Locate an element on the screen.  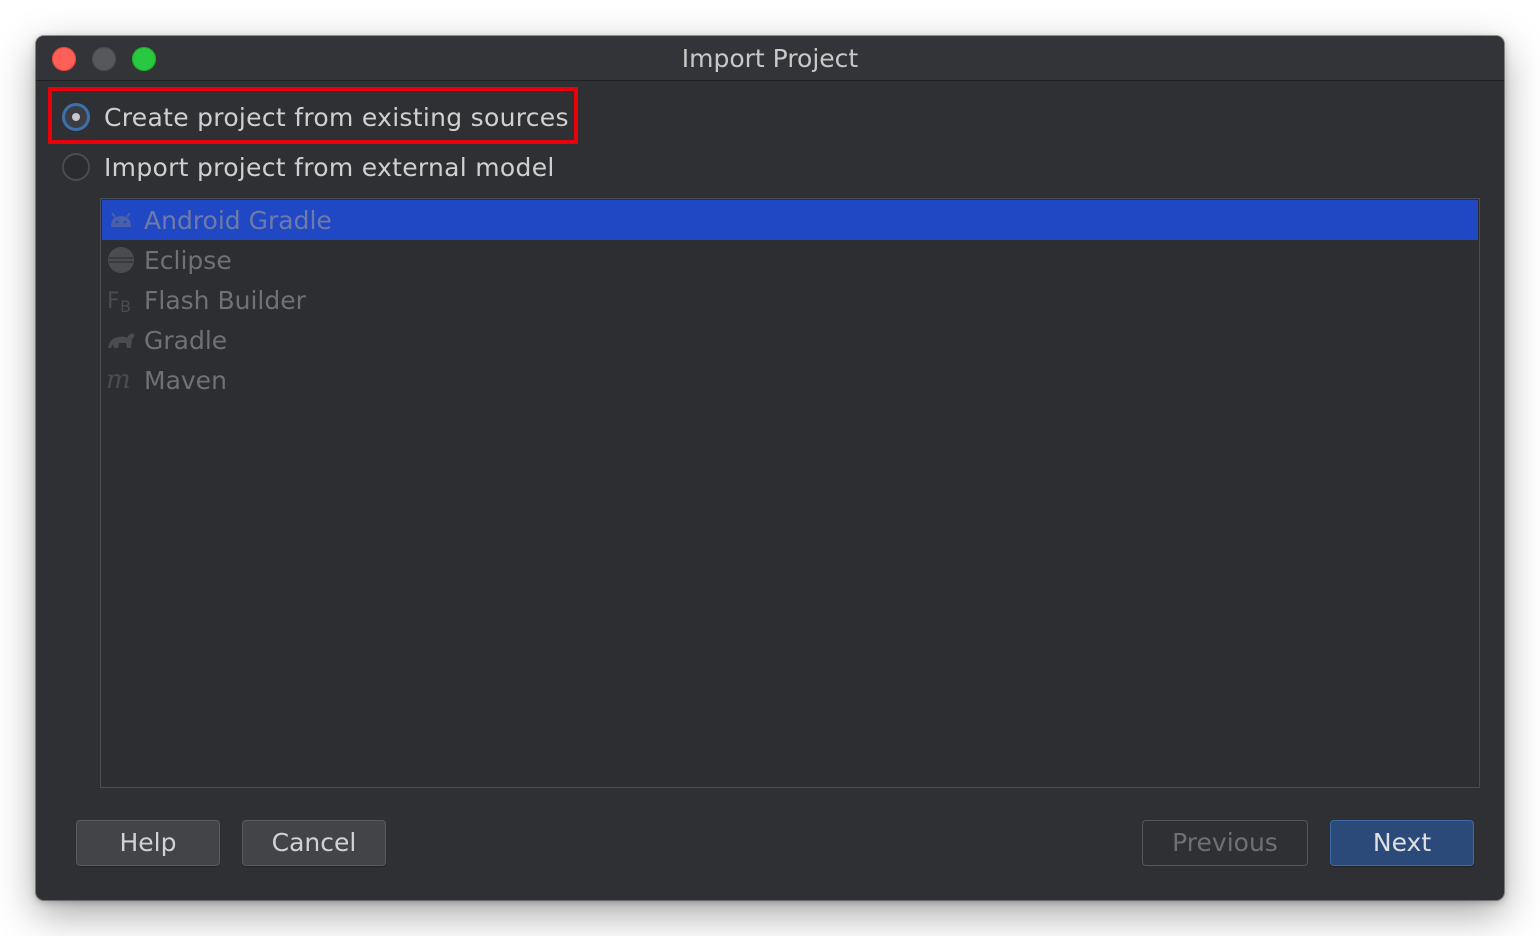
list-item-label: Flash Builder is located at coordinates (225, 300).